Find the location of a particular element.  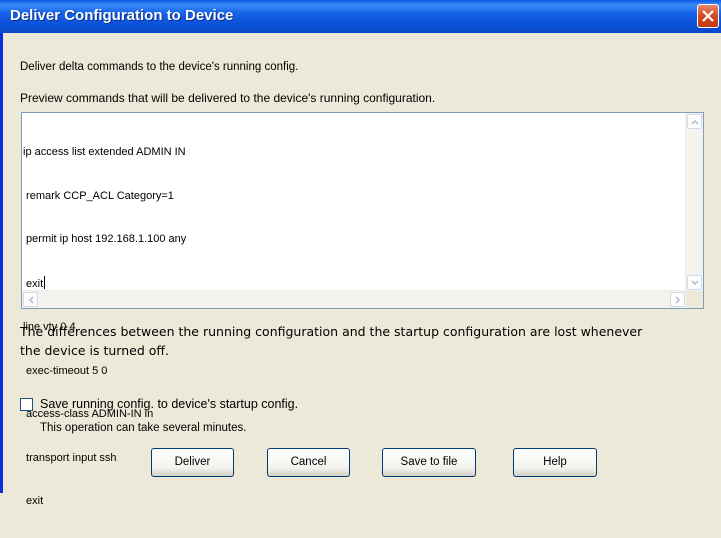

scroll-left-button is located at coordinates (30, 299).